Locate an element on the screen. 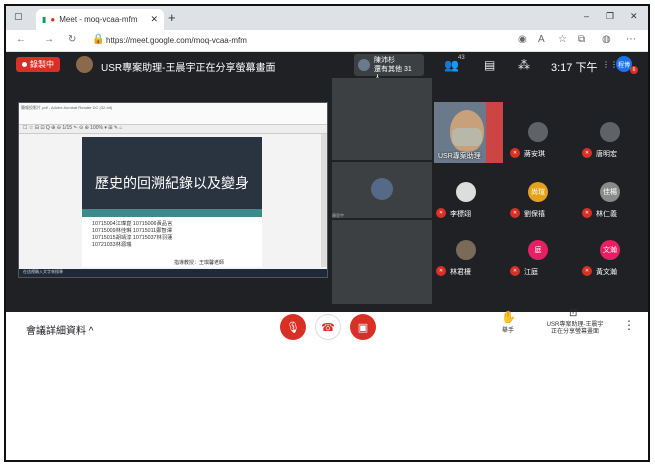 This screenshot has height=466, width=655. notice-name: 陳沛杉 is located at coordinates (384, 60).